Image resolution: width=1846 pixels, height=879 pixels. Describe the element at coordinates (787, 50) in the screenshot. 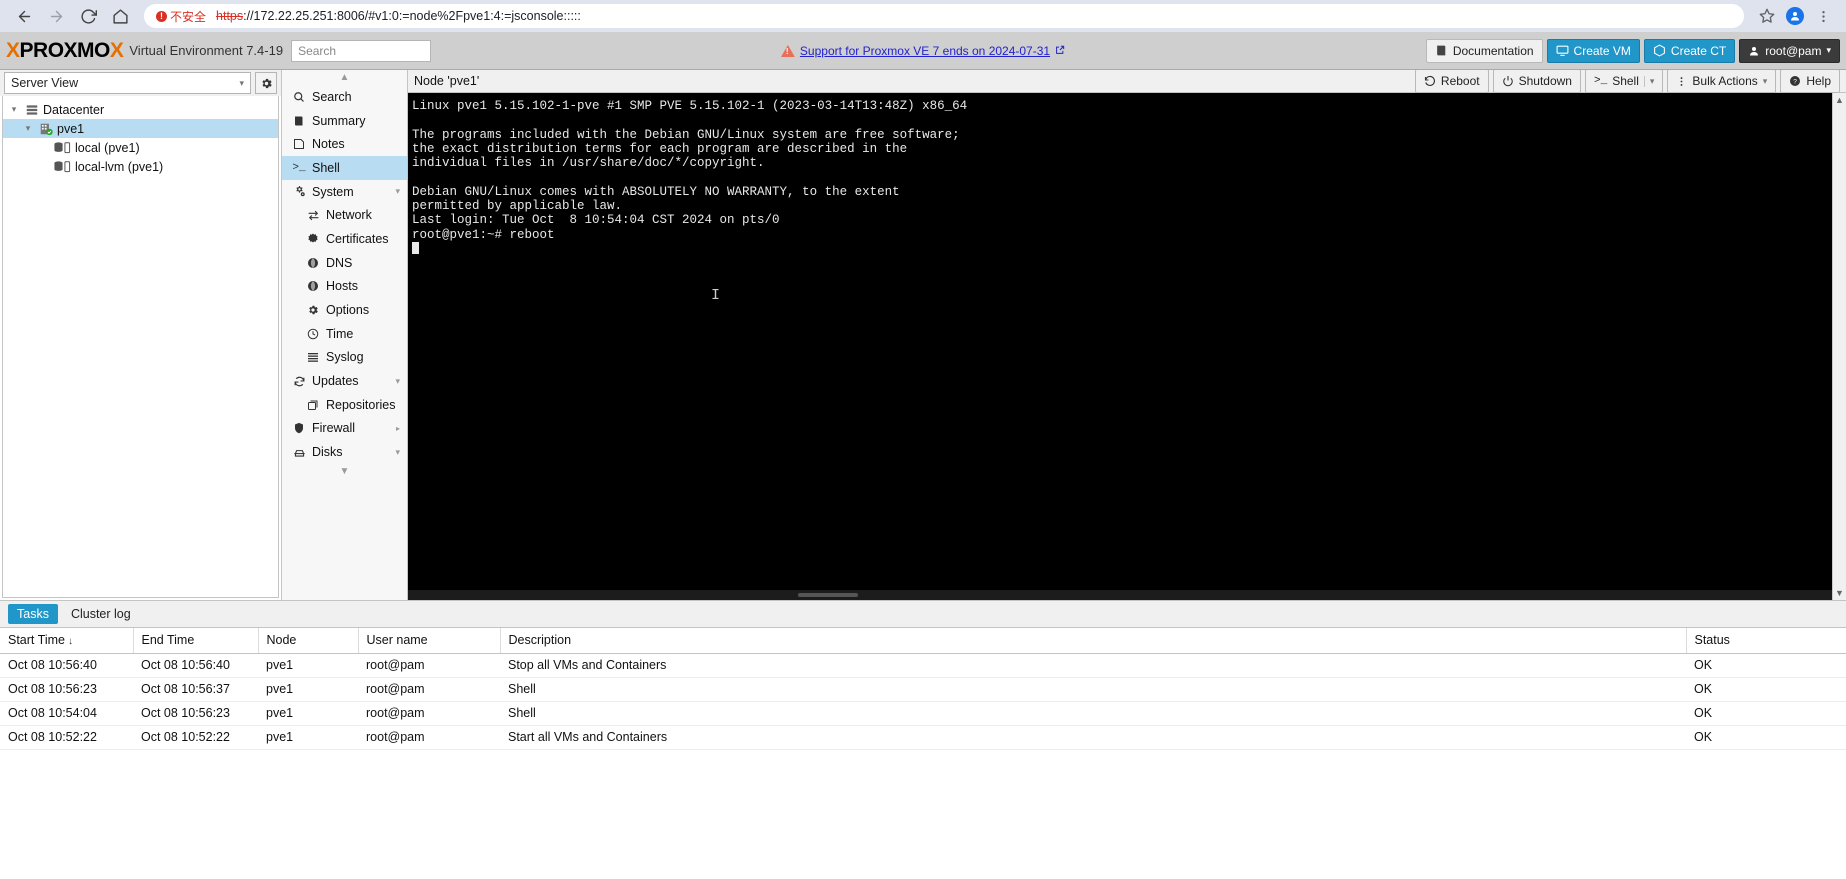

I see `warning-triangle-icon` at that location.